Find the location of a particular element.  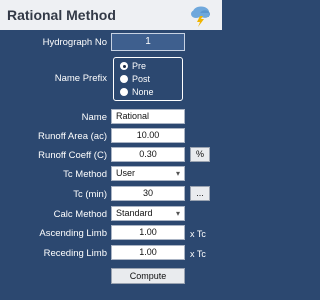

radio-post: Post is located at coordinates (135, 79).